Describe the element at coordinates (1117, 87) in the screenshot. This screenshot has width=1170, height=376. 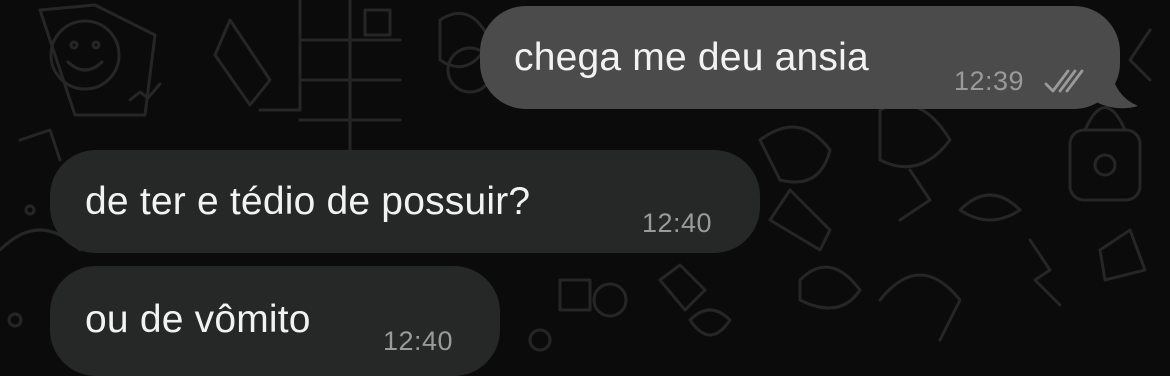
I see `bubble-tail-outgoing` at that location.